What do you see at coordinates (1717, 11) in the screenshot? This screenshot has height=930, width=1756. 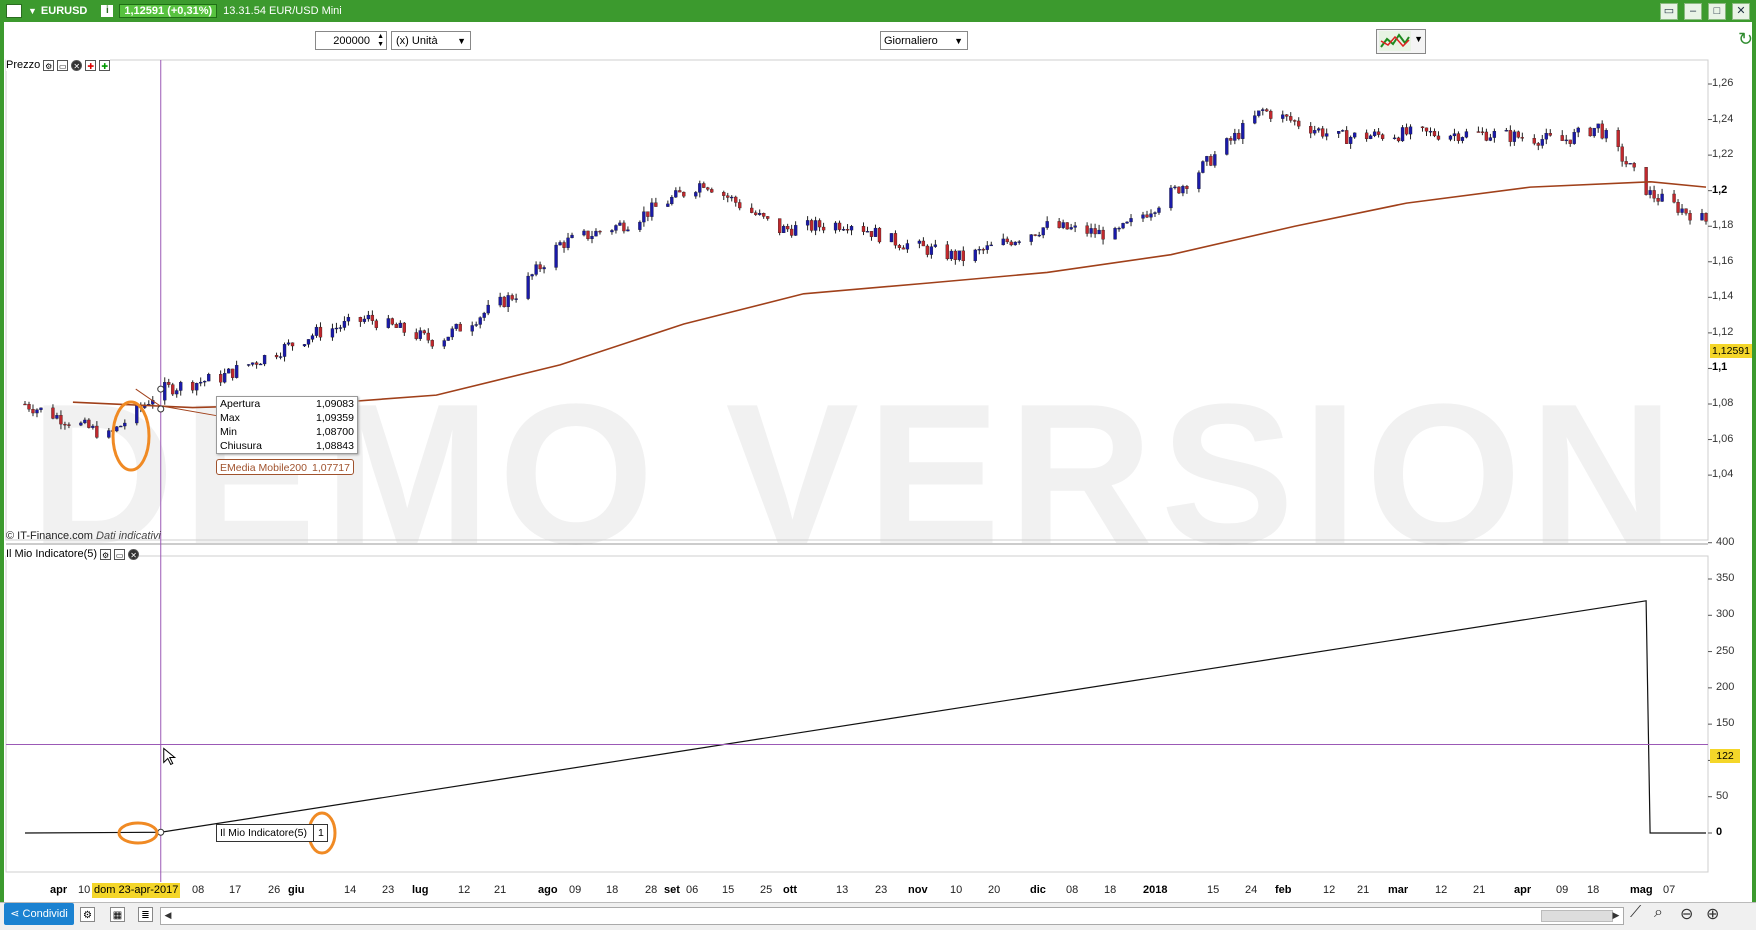 I see `maximize-icon: □` at bounding box center [1717, 11].